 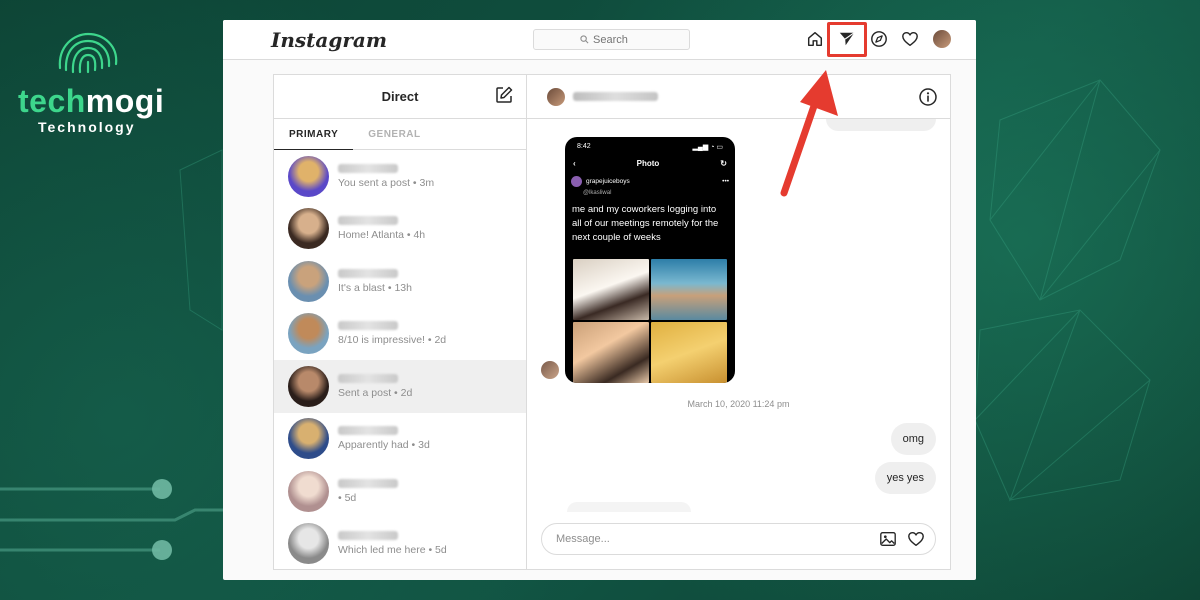 I want to click on thread-item: Which led me here • 5d, so click(x=400, y=544).